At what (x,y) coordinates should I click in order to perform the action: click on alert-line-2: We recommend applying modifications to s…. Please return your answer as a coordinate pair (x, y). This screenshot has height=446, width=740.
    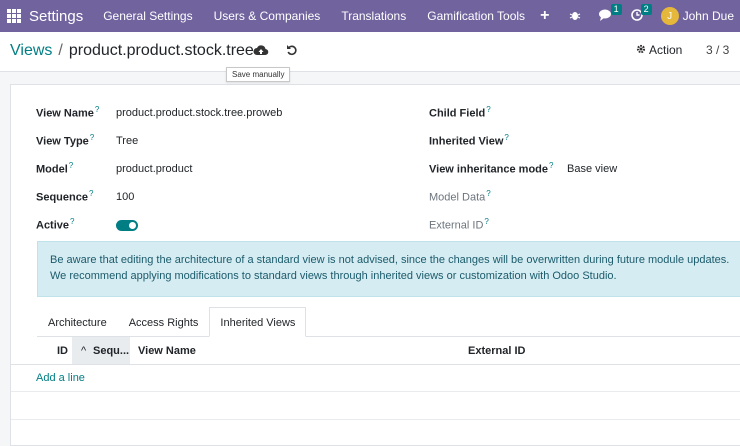
    Looking at the image, I should click on (333, 276).